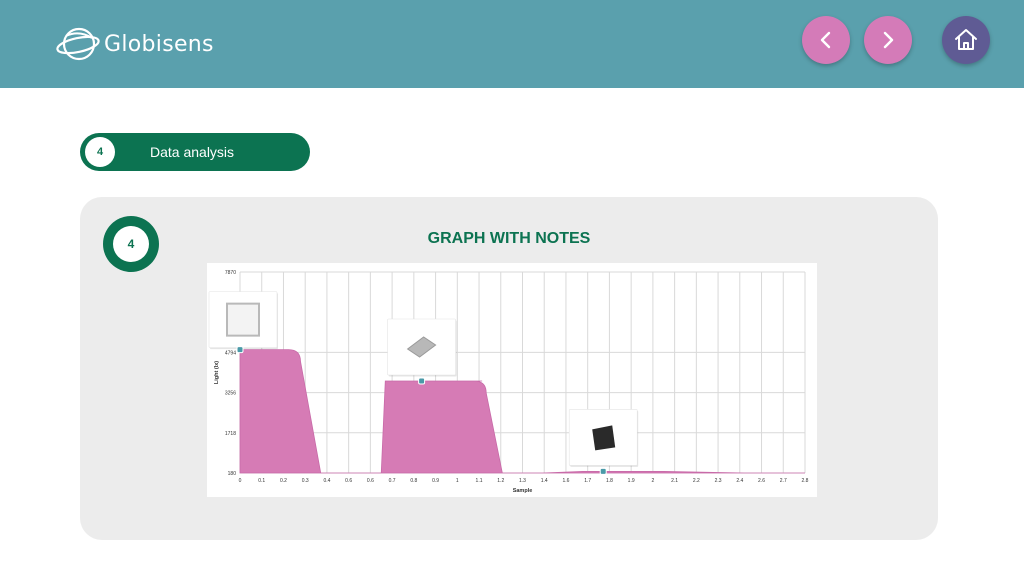  I want to click on step-number: 4, so click(100, 152).